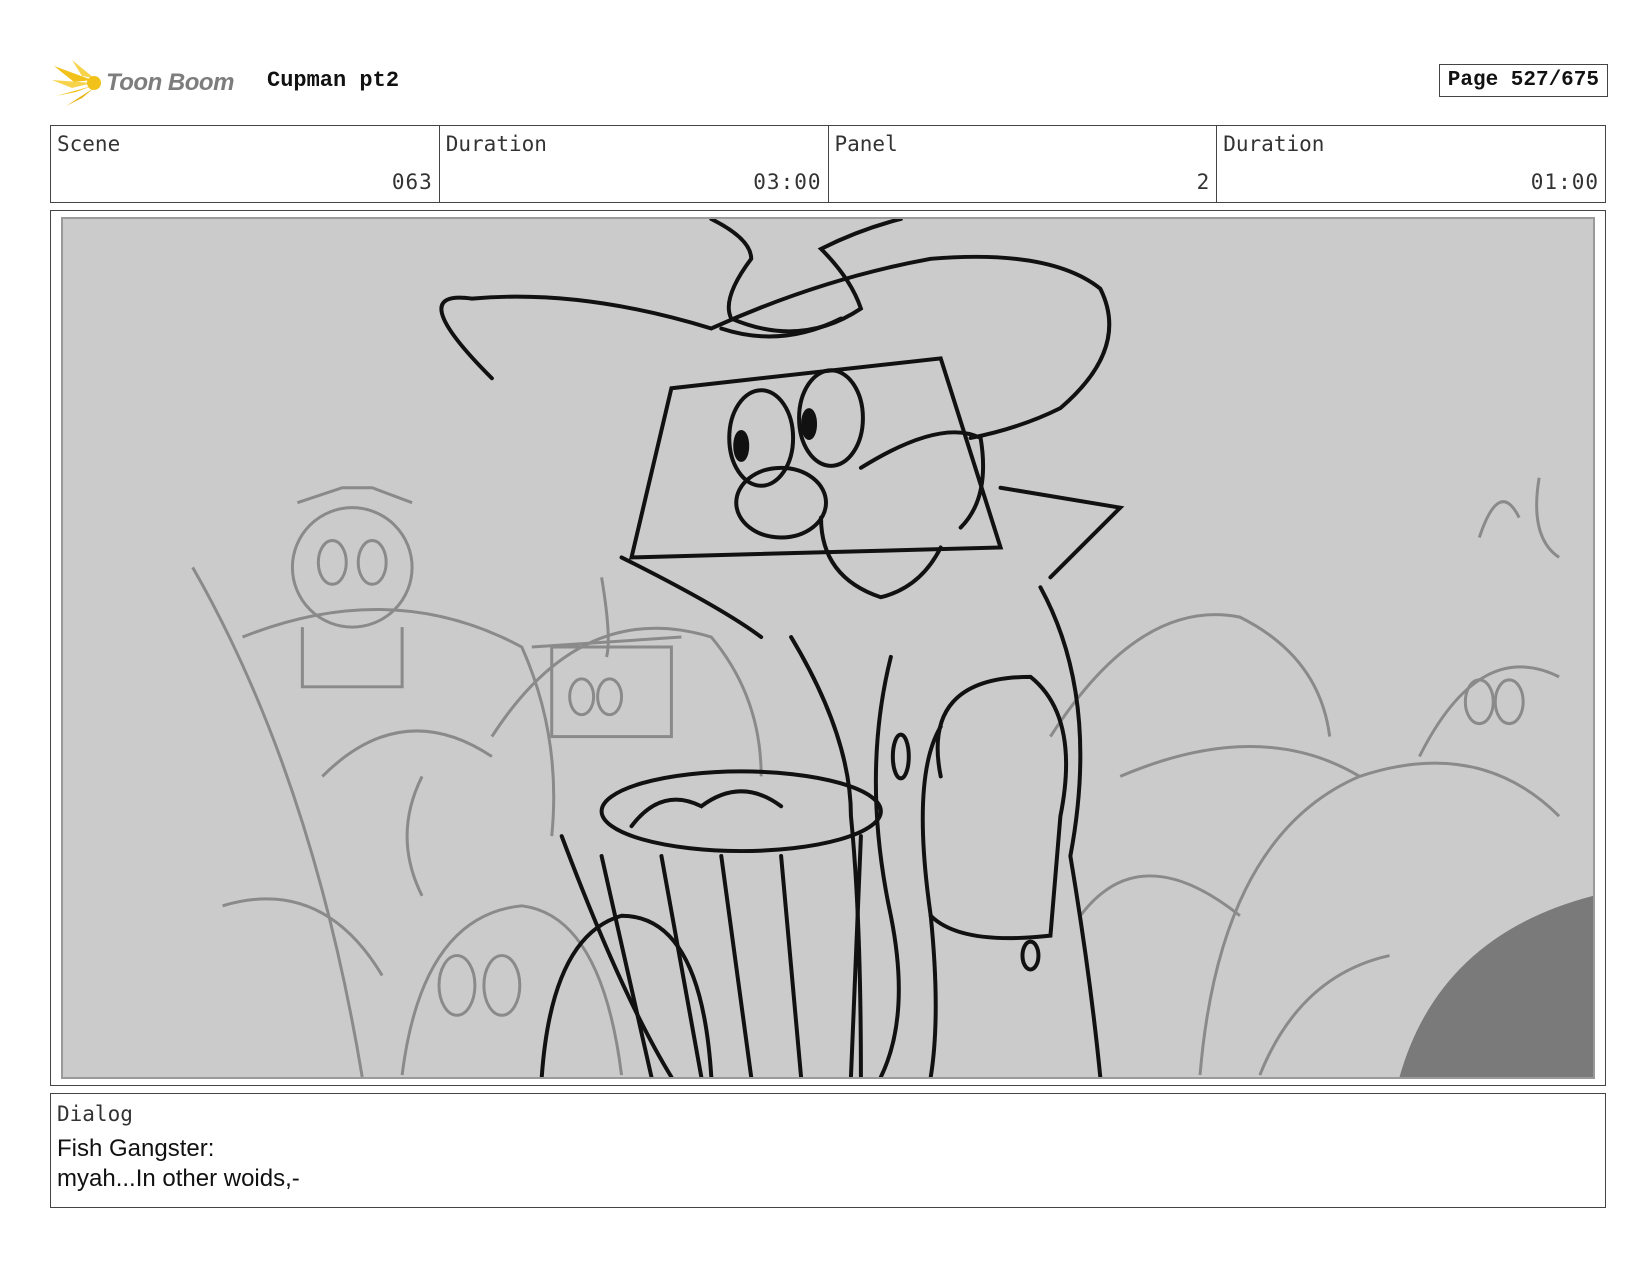  Describe the element at coordinates (412, 182) in the screenshot. I see `scene-value: 063` at that location.